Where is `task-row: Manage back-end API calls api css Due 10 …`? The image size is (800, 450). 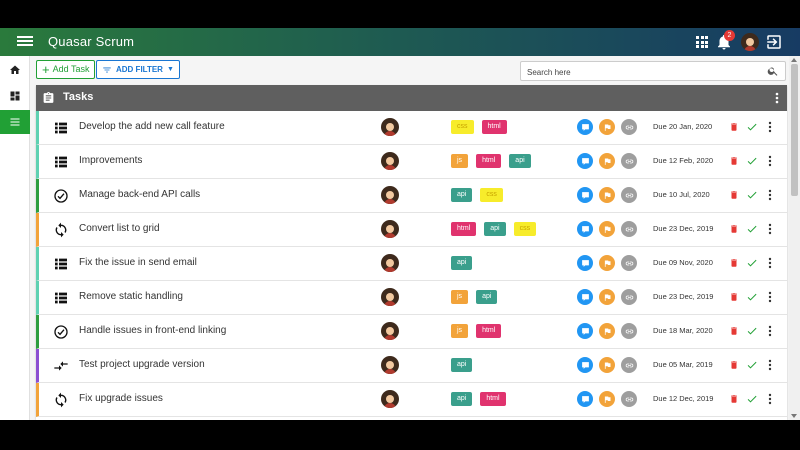 task-row: Manage back-end API calls api css Due 10 … is located at coordinates (411, 196).